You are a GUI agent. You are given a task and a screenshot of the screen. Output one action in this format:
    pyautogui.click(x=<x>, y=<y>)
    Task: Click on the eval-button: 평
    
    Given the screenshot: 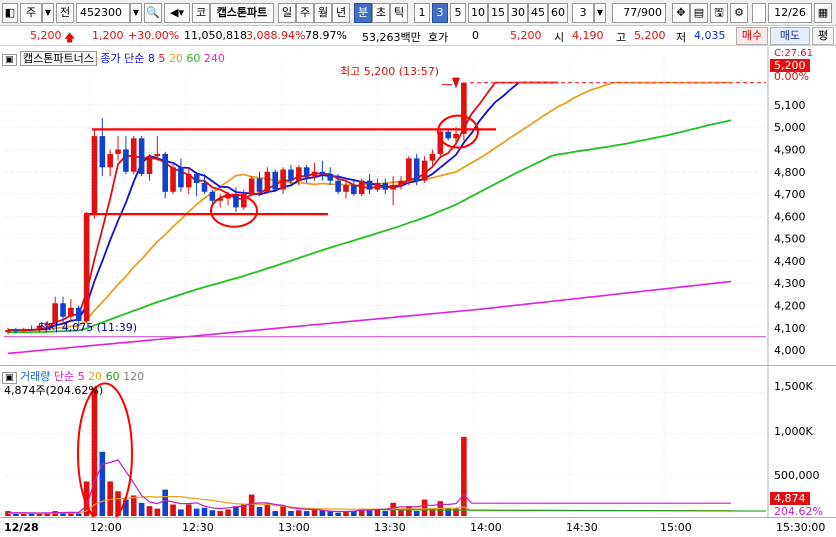 What is the action you would take?
    pyautogui.click(x=823, y=36)
    